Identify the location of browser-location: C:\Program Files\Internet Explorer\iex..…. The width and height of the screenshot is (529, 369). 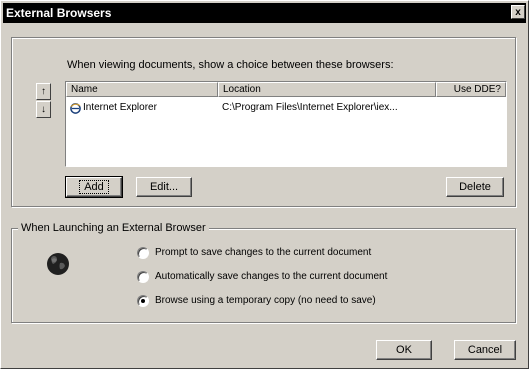
(310, 107).